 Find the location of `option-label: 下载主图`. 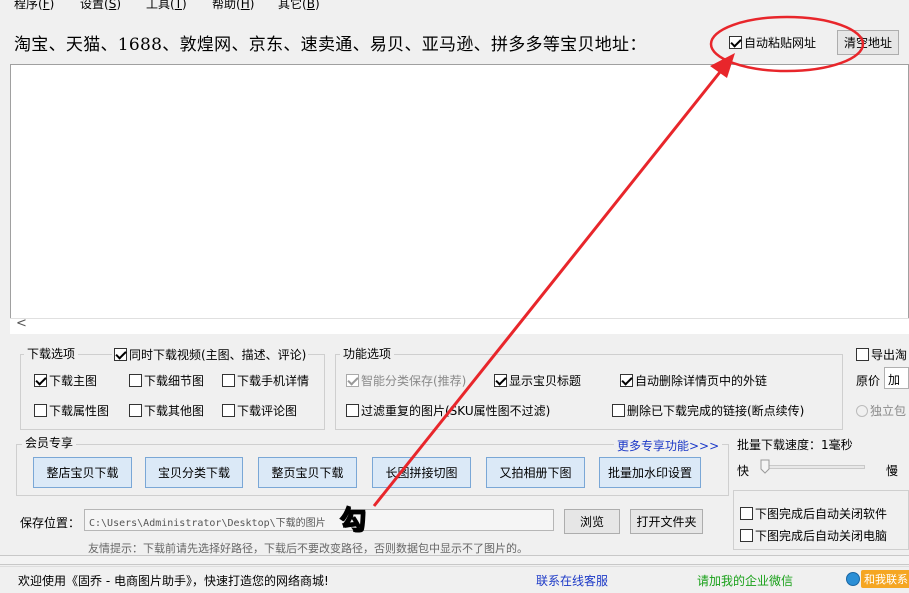

option-label: 下载主图 is located at coordinates (73, 381).